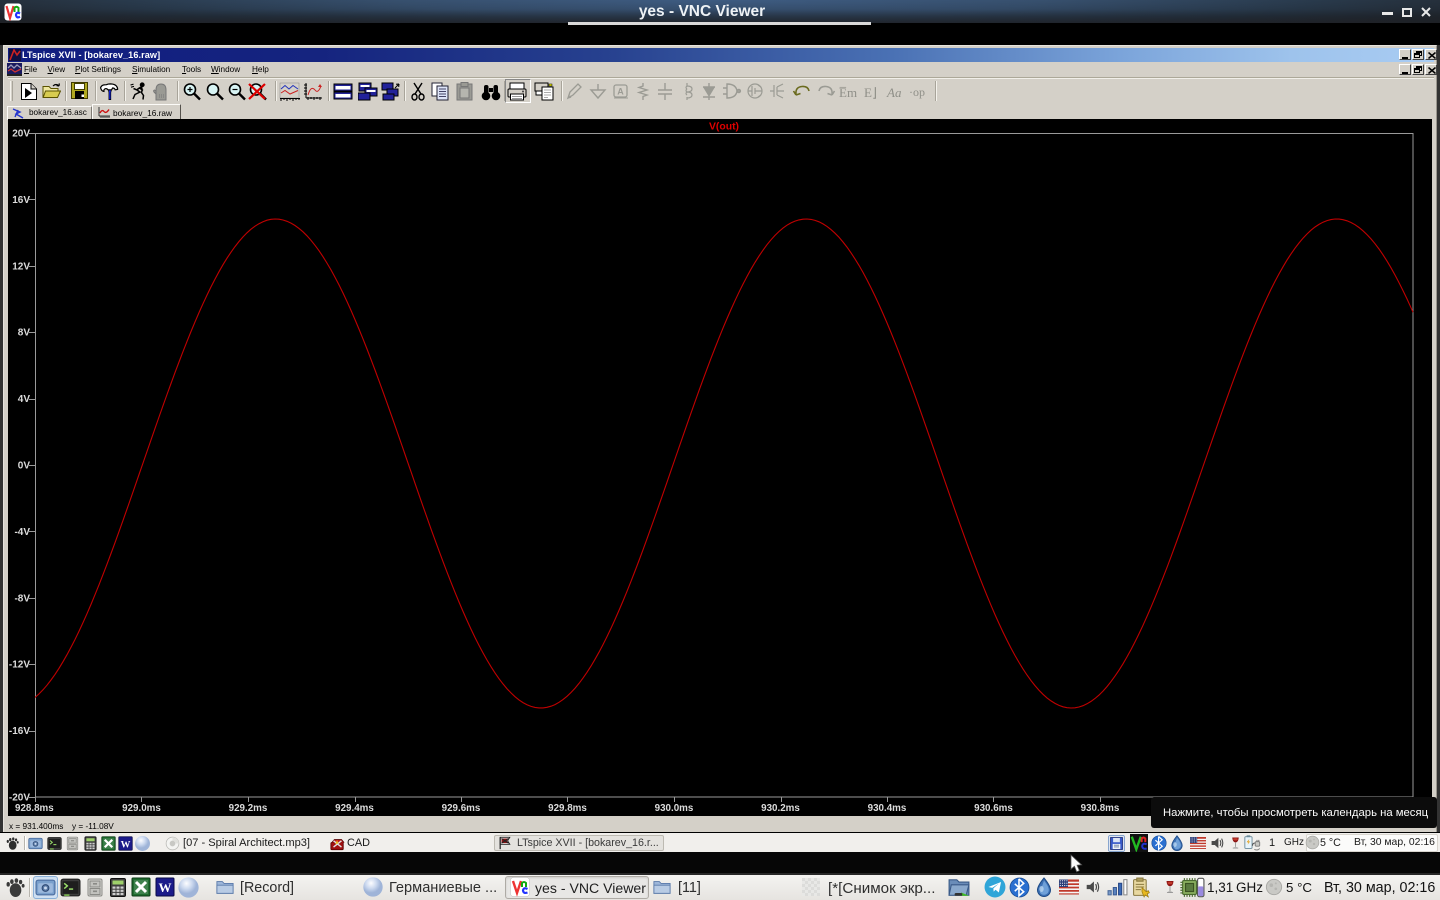 The height and width of the screenshot is (900, 1440). Describe the element at coordinates (24, 399) in the screenshot. I see `svg-text: 4V` at that location.